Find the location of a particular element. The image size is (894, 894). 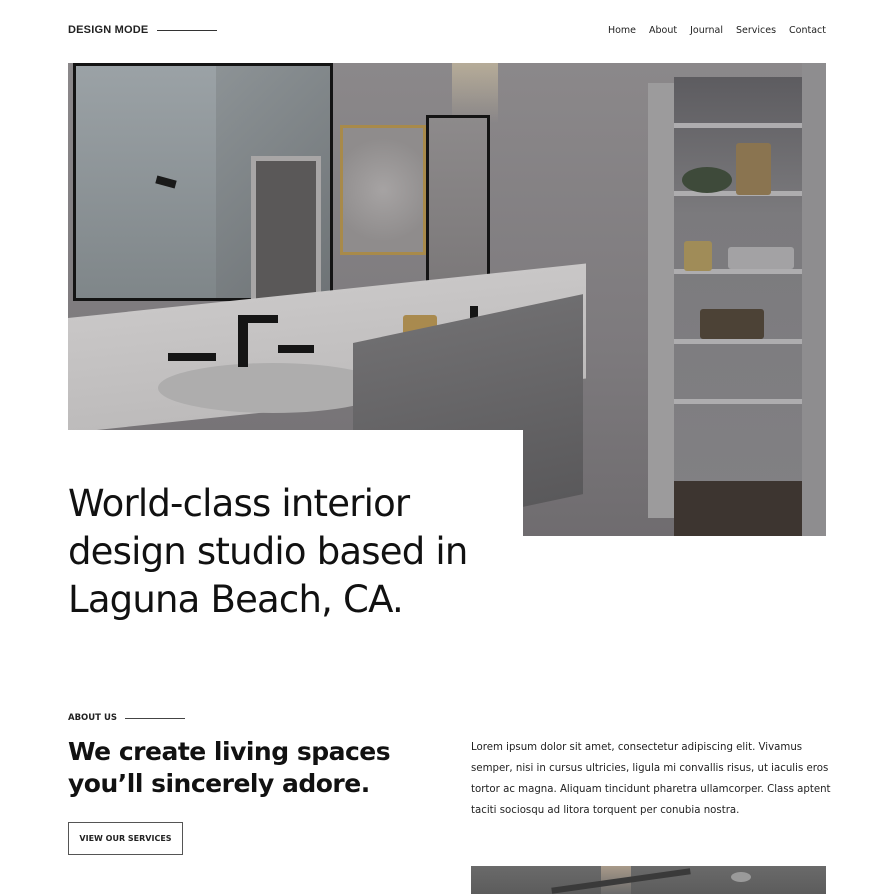

view-services-button: VIEW OUR SERVICES is located at coordinates (125, 838).